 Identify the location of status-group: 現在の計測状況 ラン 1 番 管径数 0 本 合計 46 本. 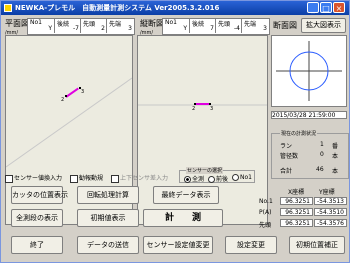
(310, 154).